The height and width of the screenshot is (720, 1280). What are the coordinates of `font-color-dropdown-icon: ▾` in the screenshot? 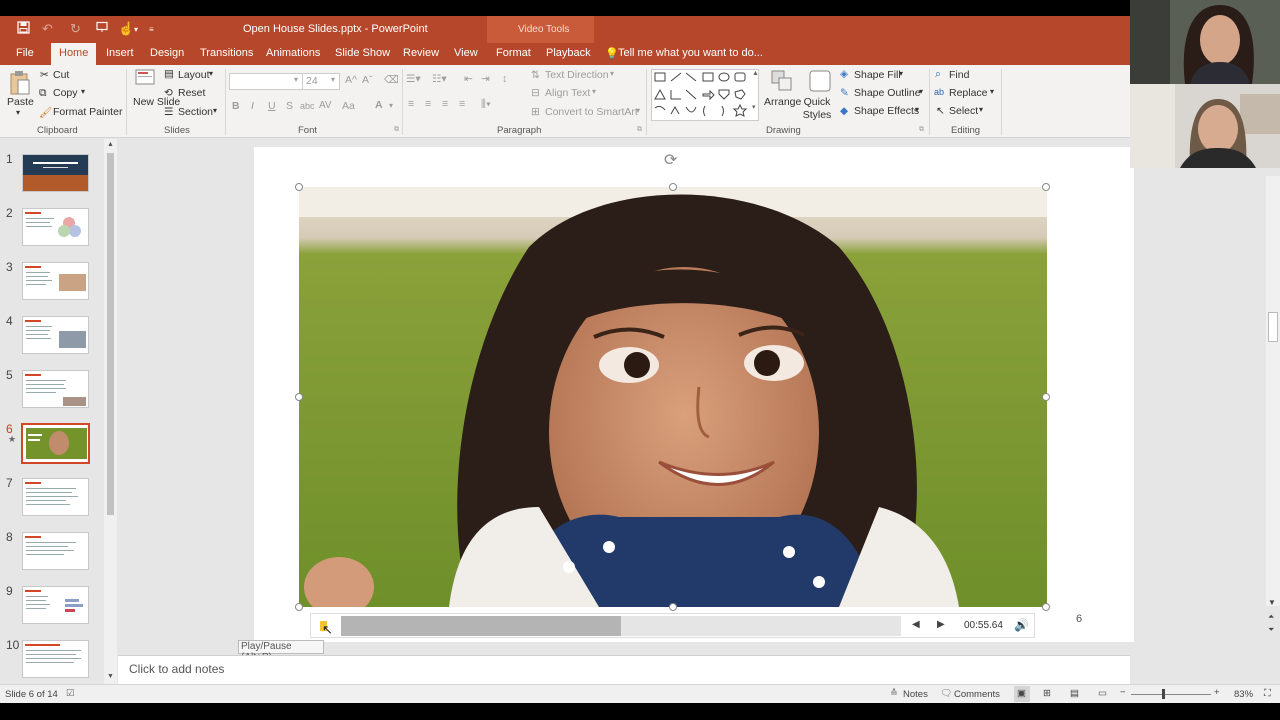 It's located at (391, 105).